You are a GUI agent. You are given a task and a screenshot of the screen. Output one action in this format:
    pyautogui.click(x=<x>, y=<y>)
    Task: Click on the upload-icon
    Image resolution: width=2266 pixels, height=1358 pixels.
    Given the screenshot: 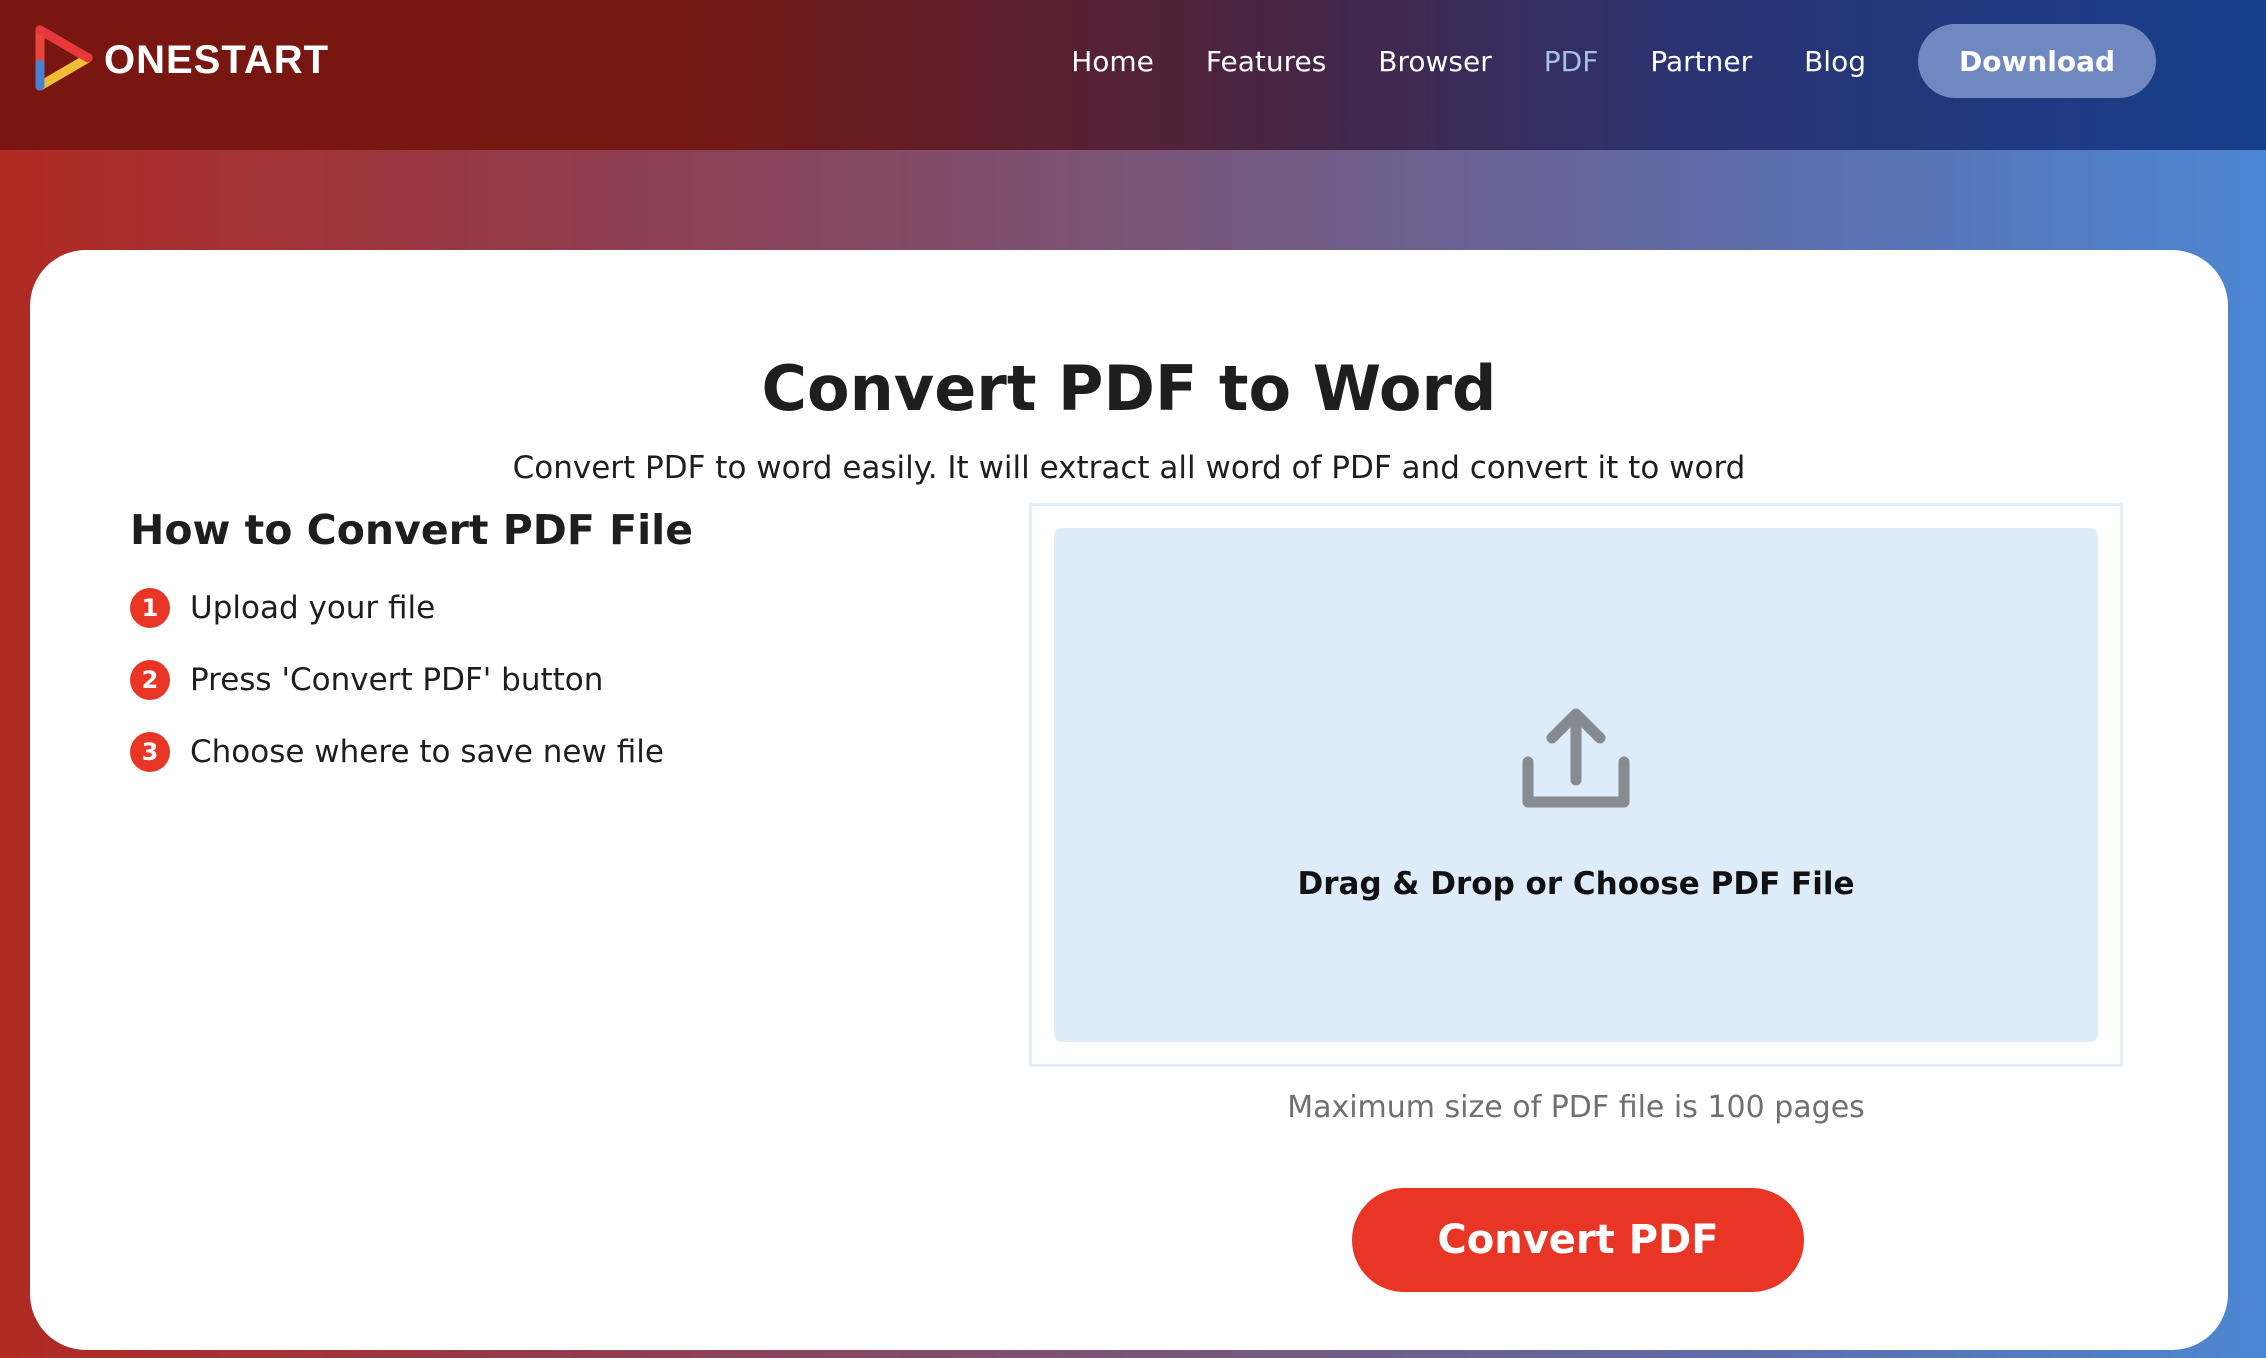 What is the action you would take?
    pyautogui.click(x=1576, y=758)
    